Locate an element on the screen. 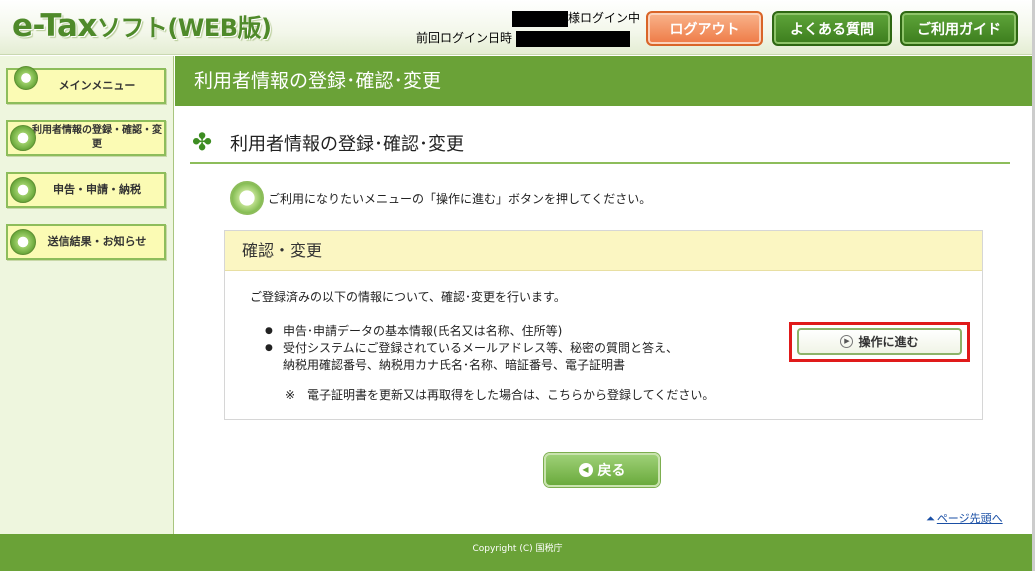 This screenshot has width=1035, height=571. user-info-icon is located at coordinates (23, 138).